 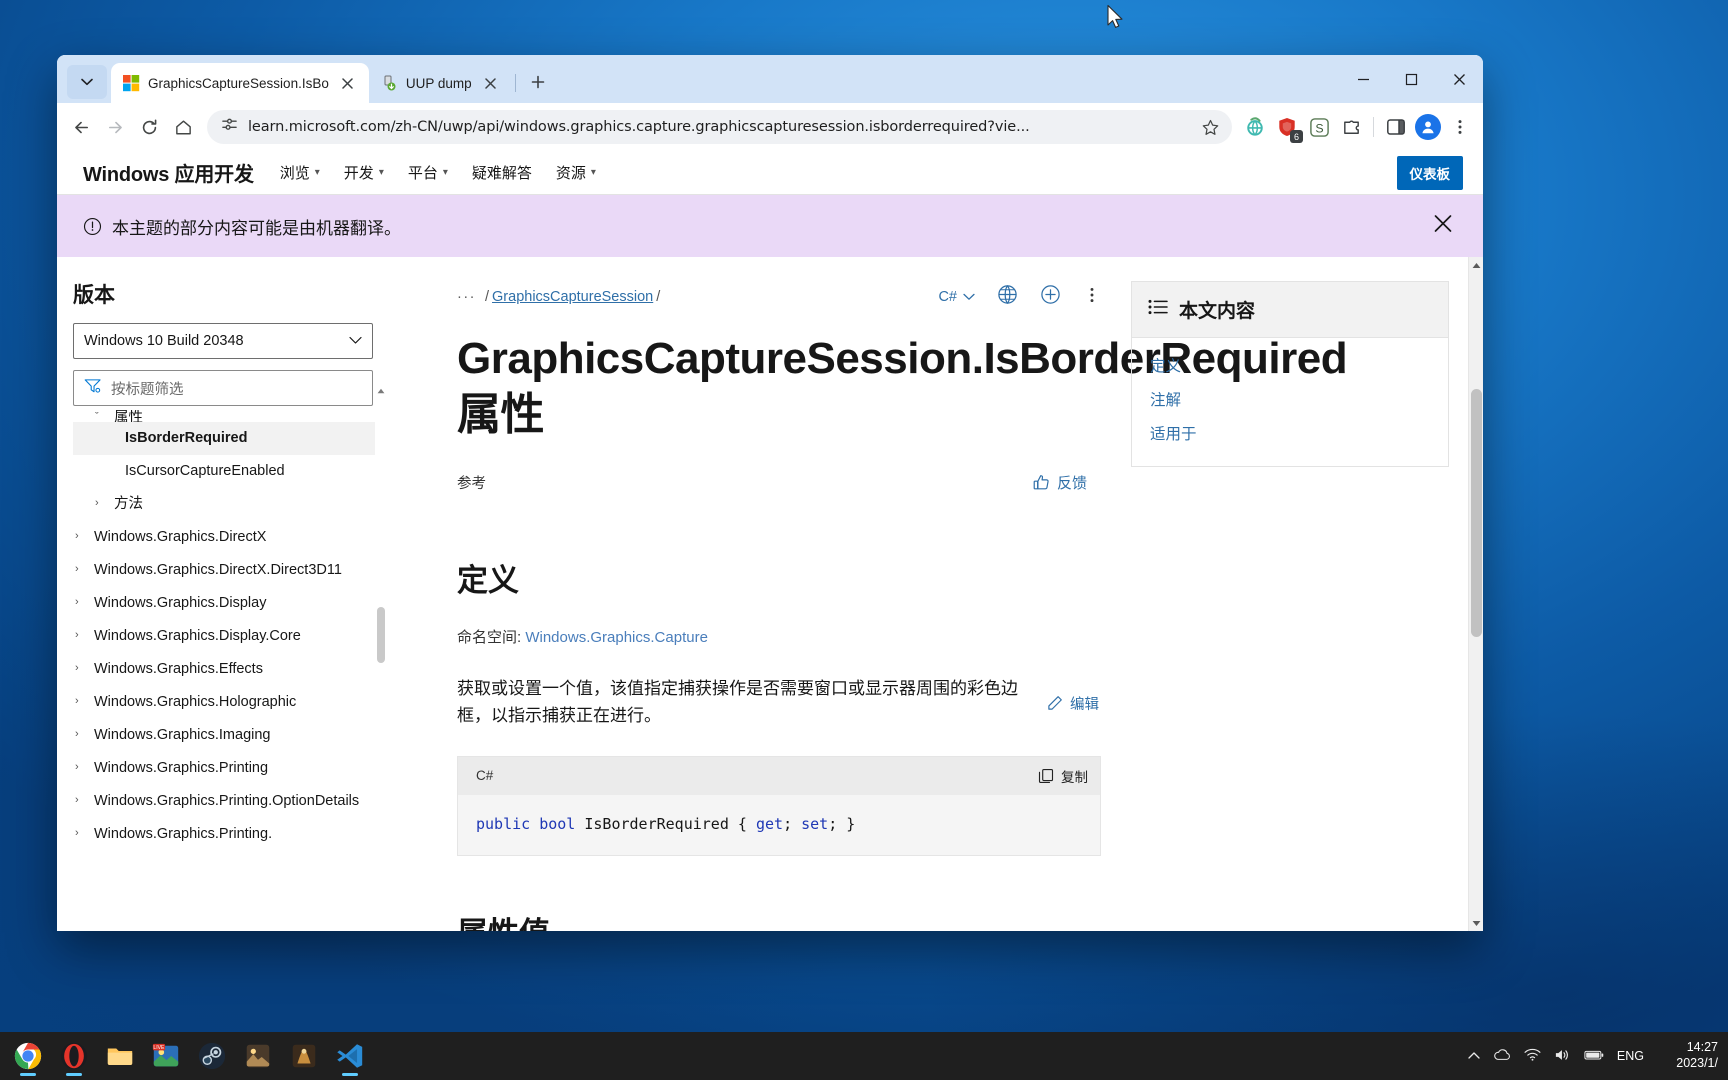 I want to click on live-wallpaper-taskbar-icon: LIVE, so click(x=166, y=1056).